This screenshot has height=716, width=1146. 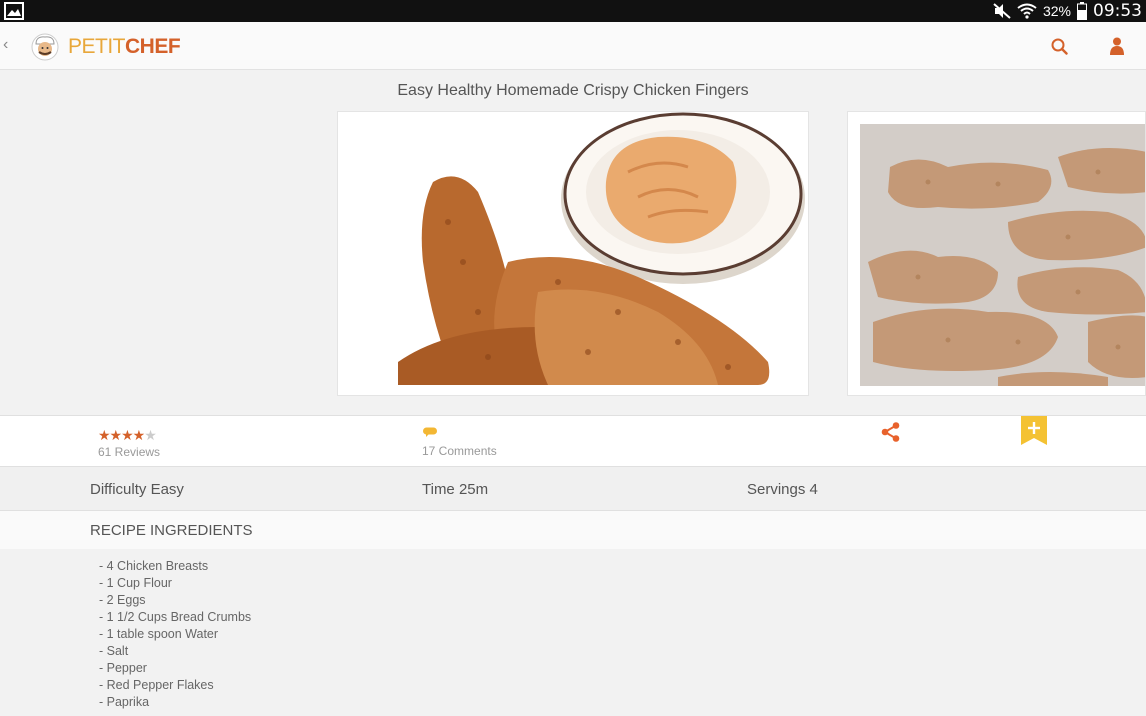 What do you see at coordinates (137, 489) in the screenshot?
I see `difficulty-label: Difficulty Easy` at bounding box center [137, 489].